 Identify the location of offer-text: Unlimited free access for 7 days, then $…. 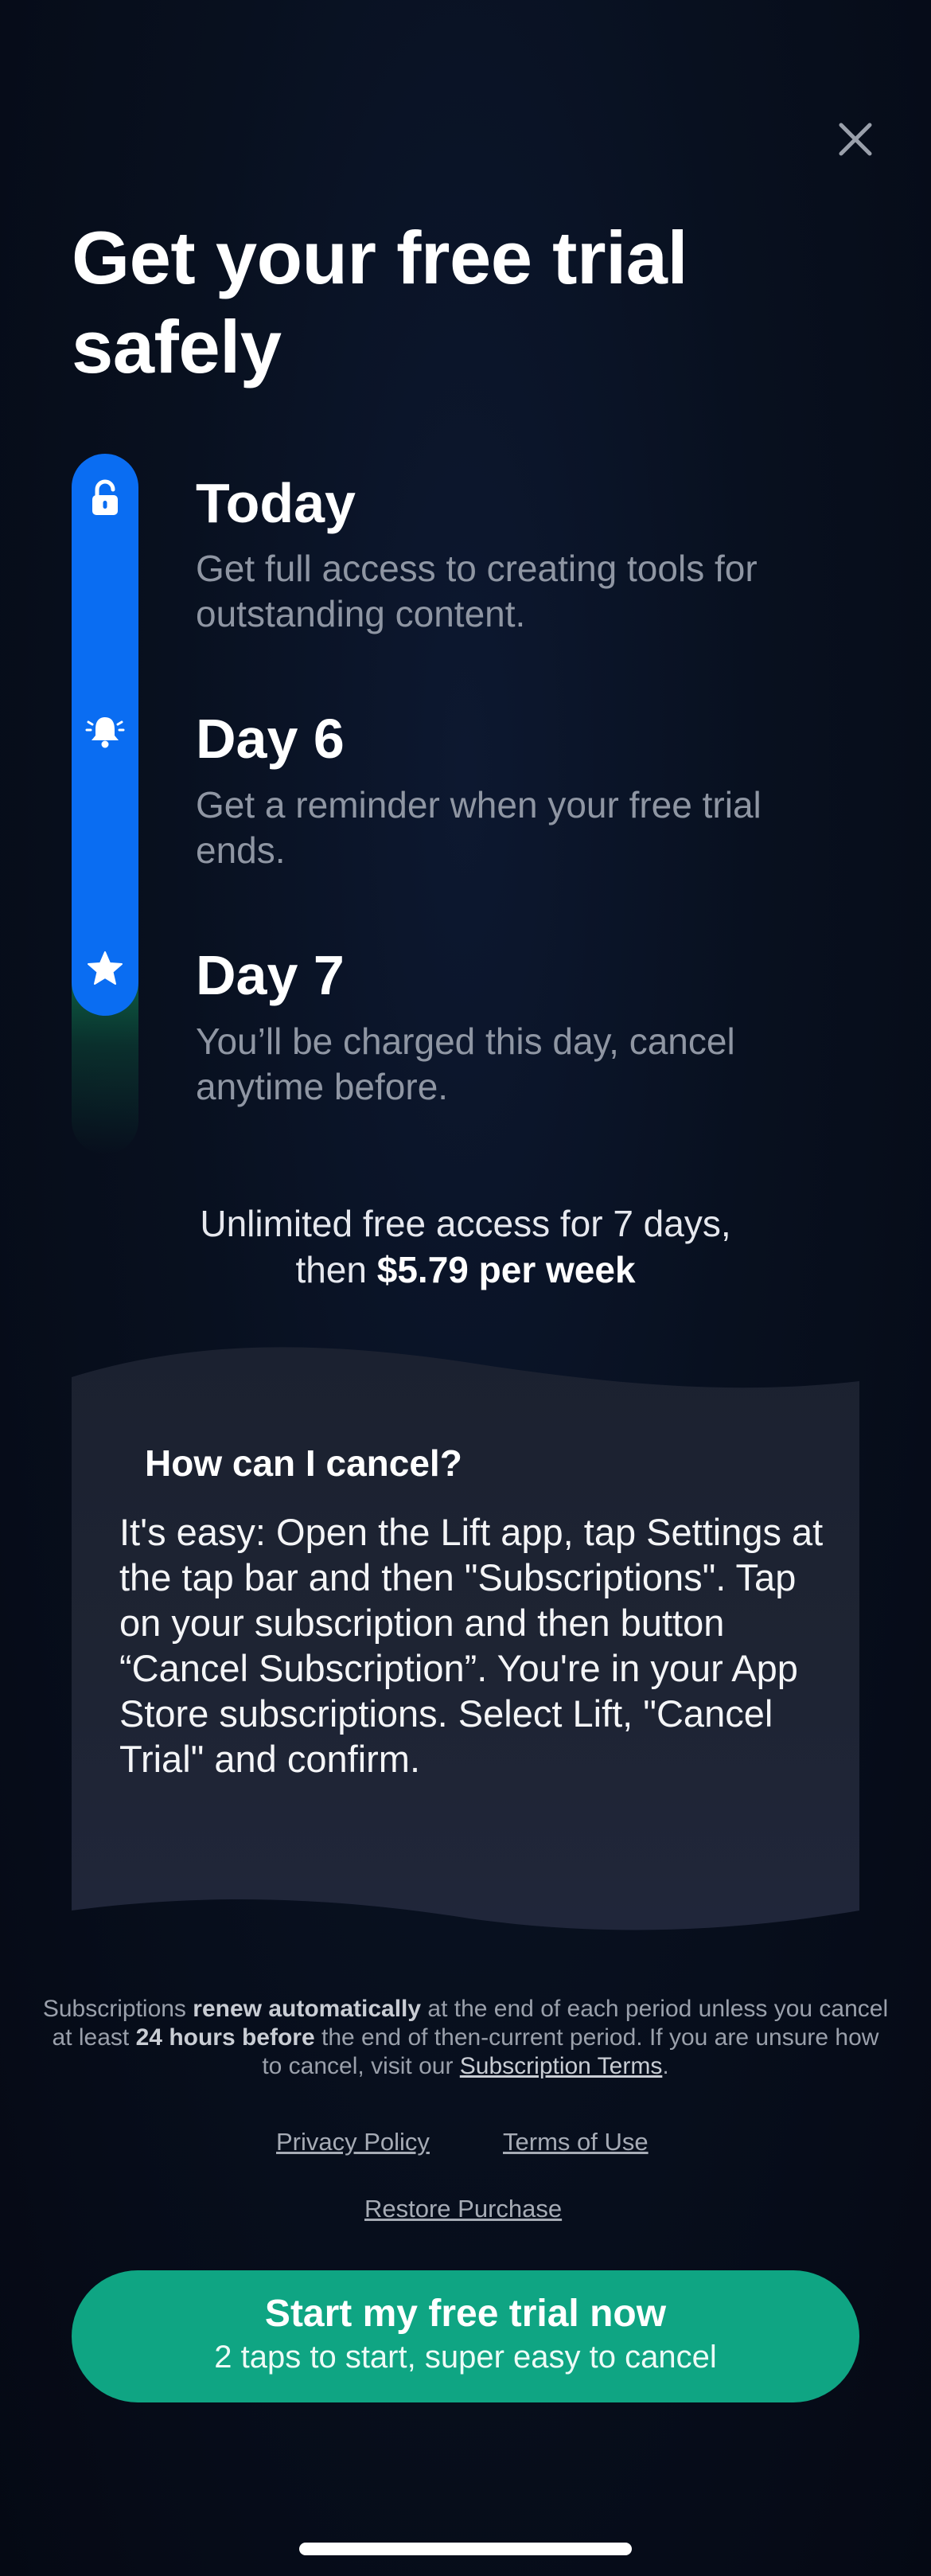
(465, 1246).